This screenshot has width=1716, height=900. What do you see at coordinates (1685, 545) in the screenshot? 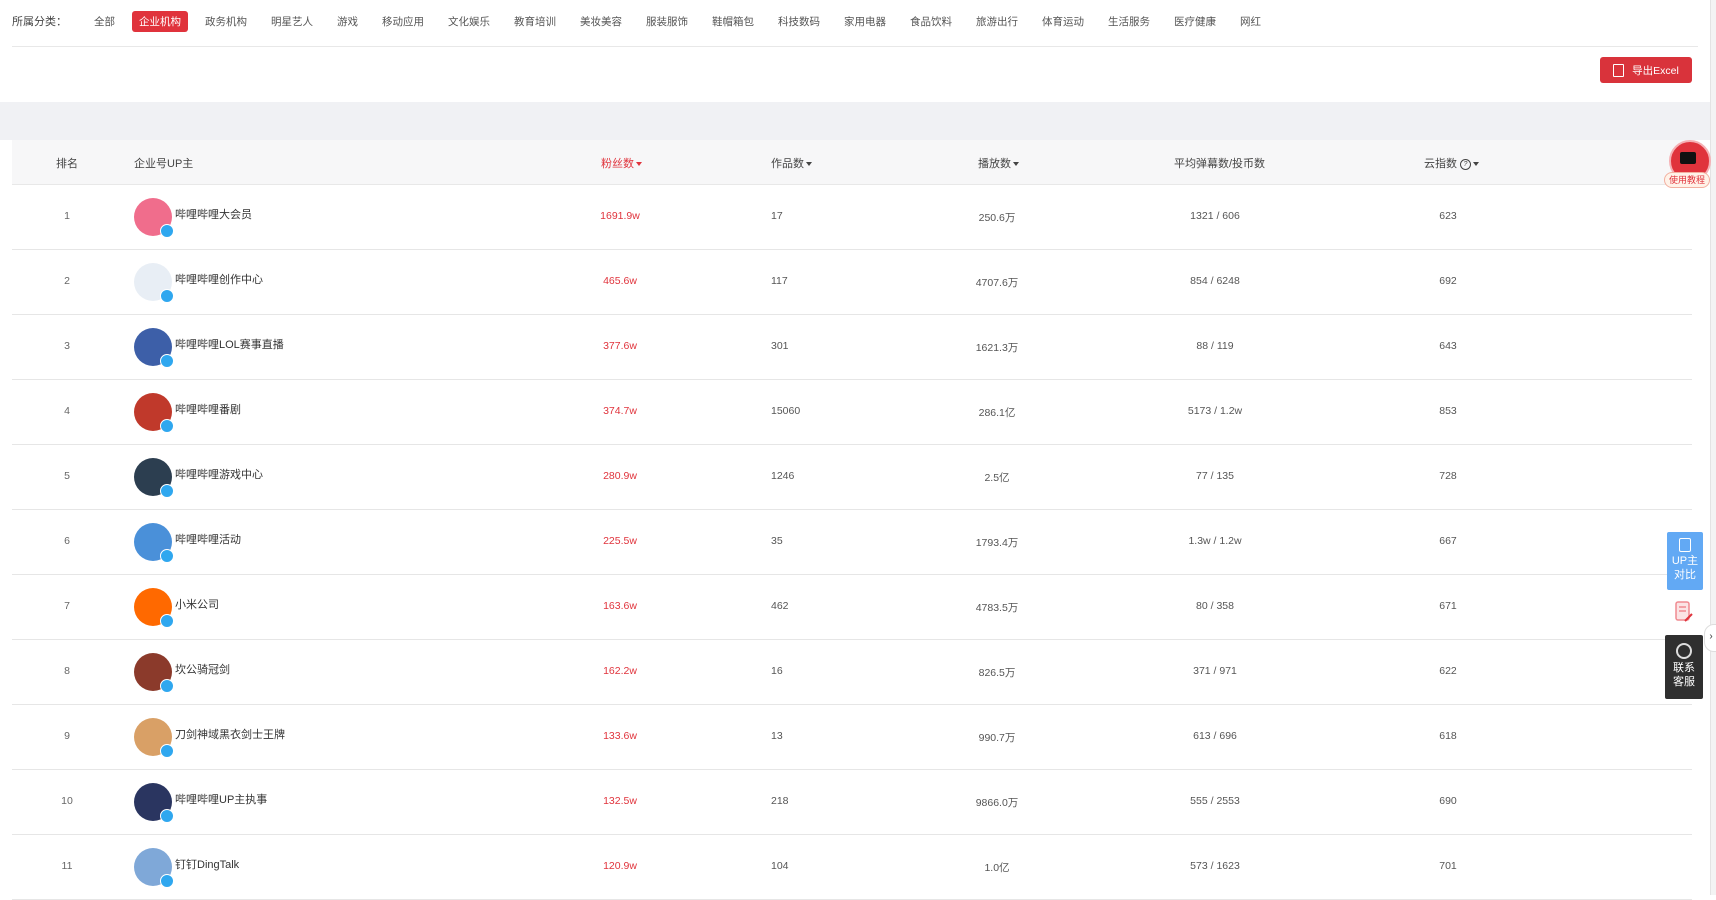
I see `compare-icon` at bounding box center [1685, 545].